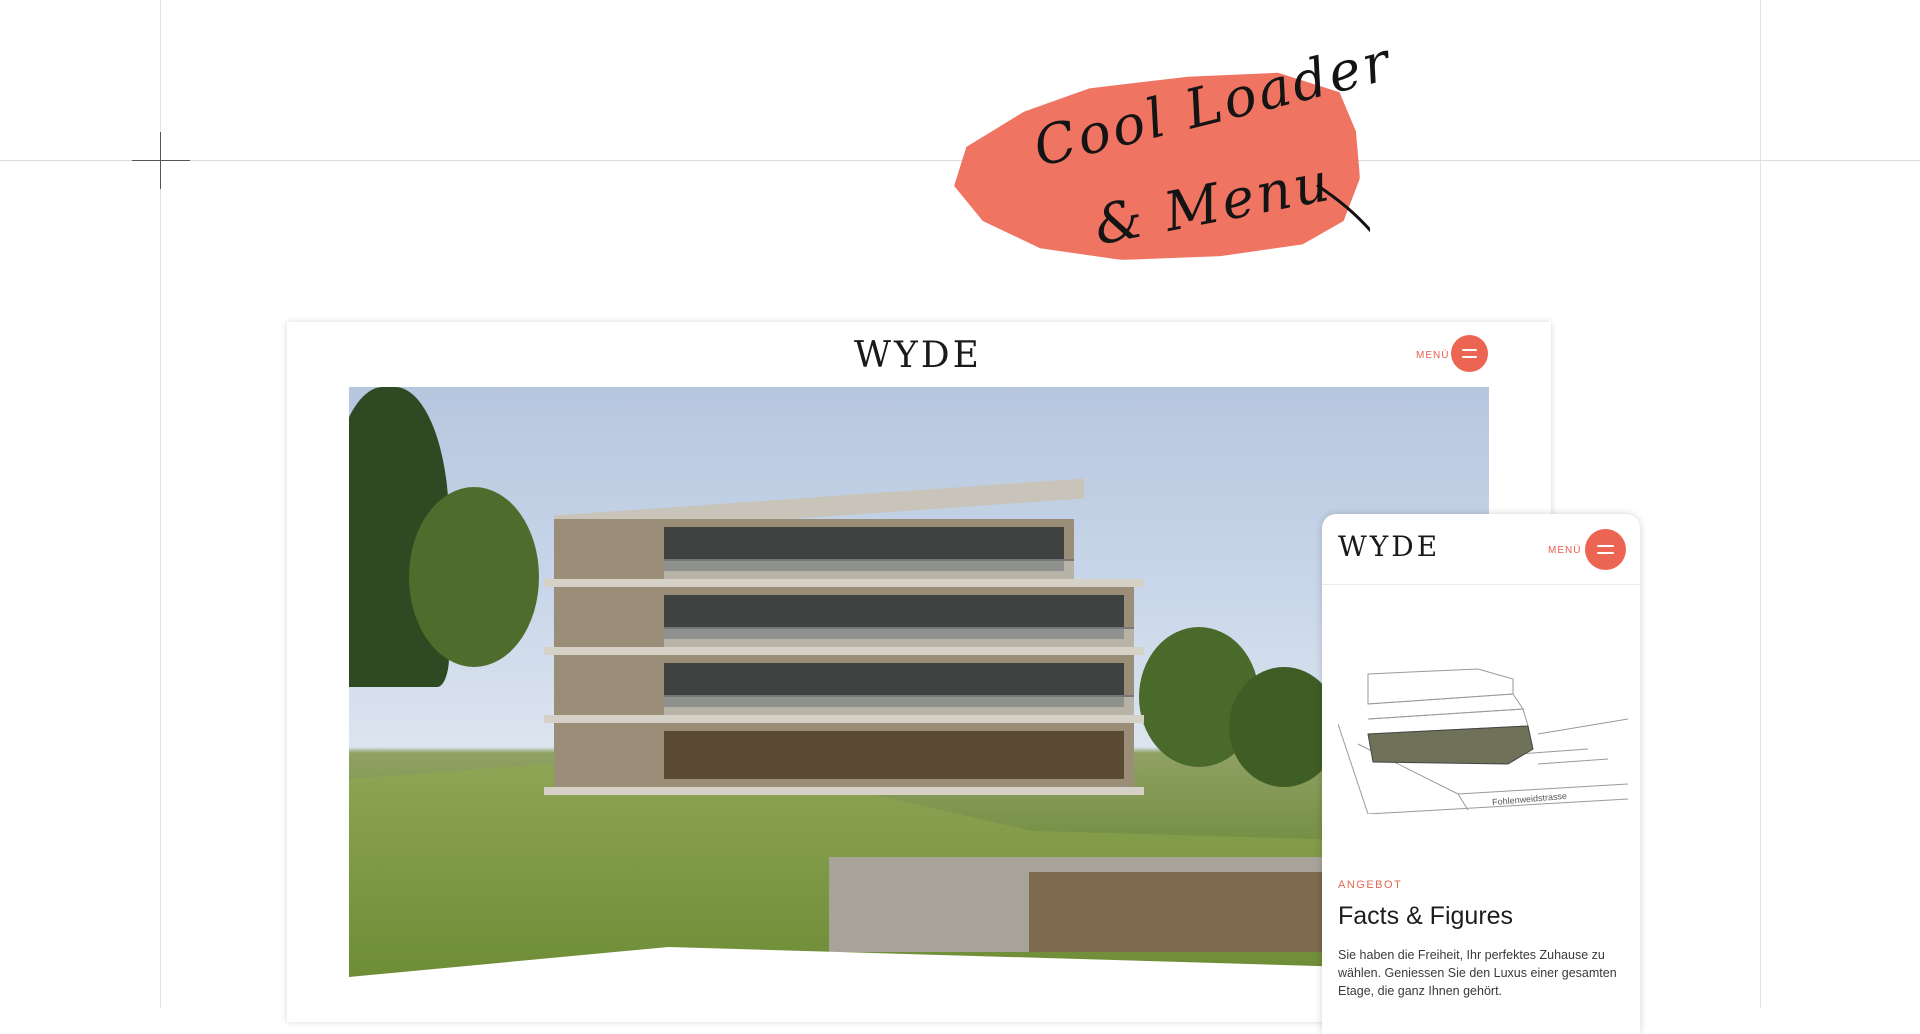 The image size is (1920, 1034). Describe the element at coordinates (474, 577) in the screenshot. I see `tree-shape` at that location.